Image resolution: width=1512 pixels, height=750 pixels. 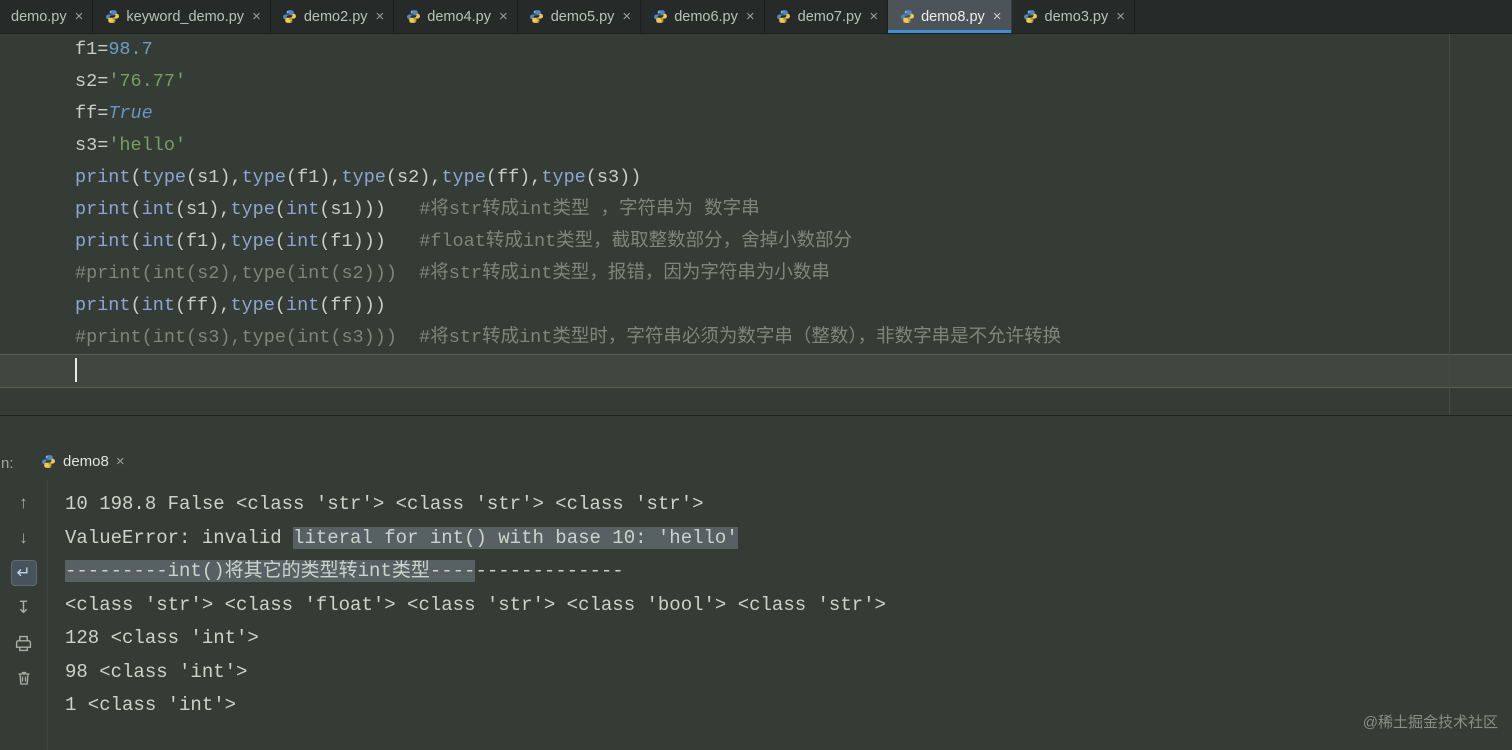 I want to click on prev-occurrence-button: ↑, so click(x=24, y=503).